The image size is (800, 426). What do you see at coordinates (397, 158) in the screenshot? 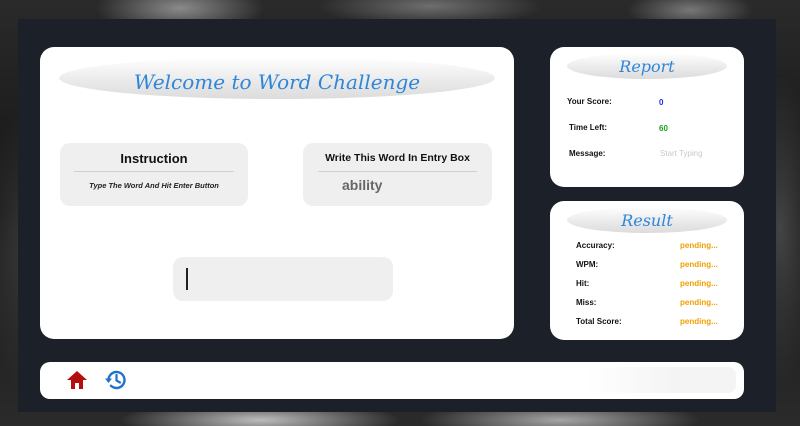
I see `word-prompt-heading: Write This Word In Entry Box` at bounding box center [397, 158].